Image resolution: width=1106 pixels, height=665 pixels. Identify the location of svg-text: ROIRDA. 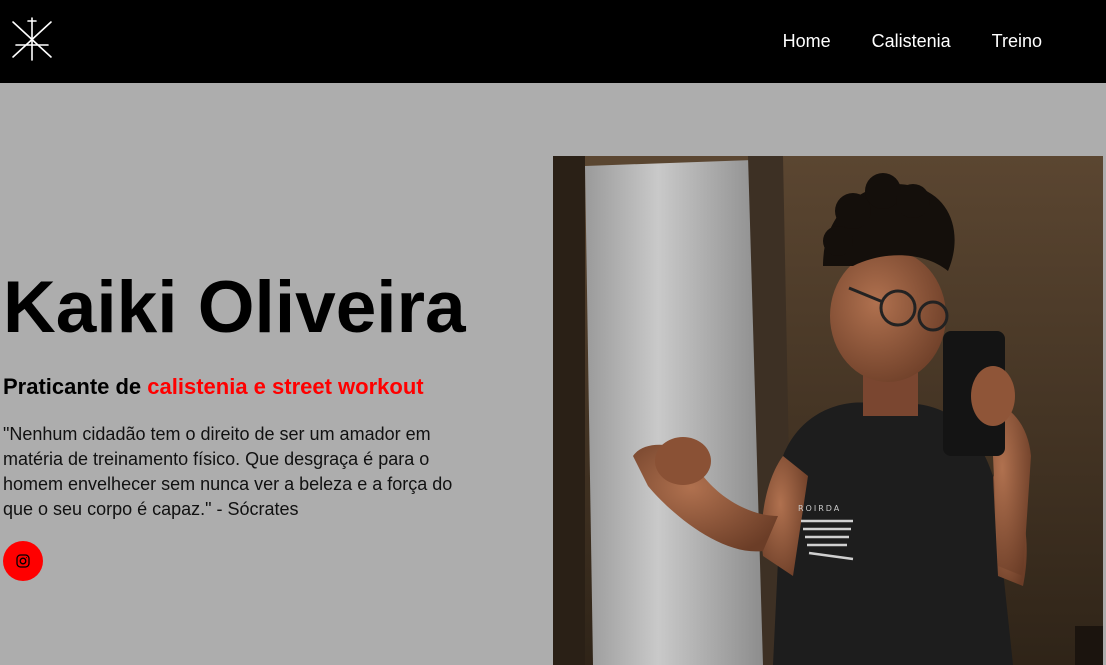
(819, 508).